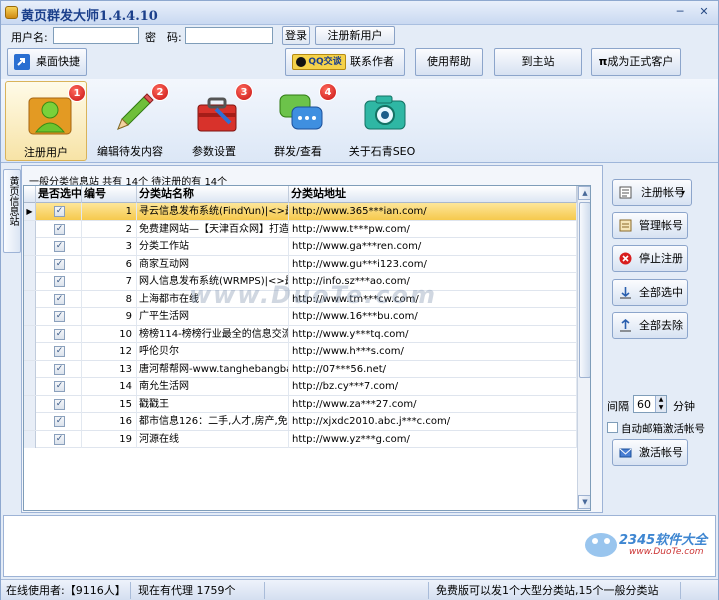 The image size is (719, 600). I want to click on pencil-icon, so click(135, 111).